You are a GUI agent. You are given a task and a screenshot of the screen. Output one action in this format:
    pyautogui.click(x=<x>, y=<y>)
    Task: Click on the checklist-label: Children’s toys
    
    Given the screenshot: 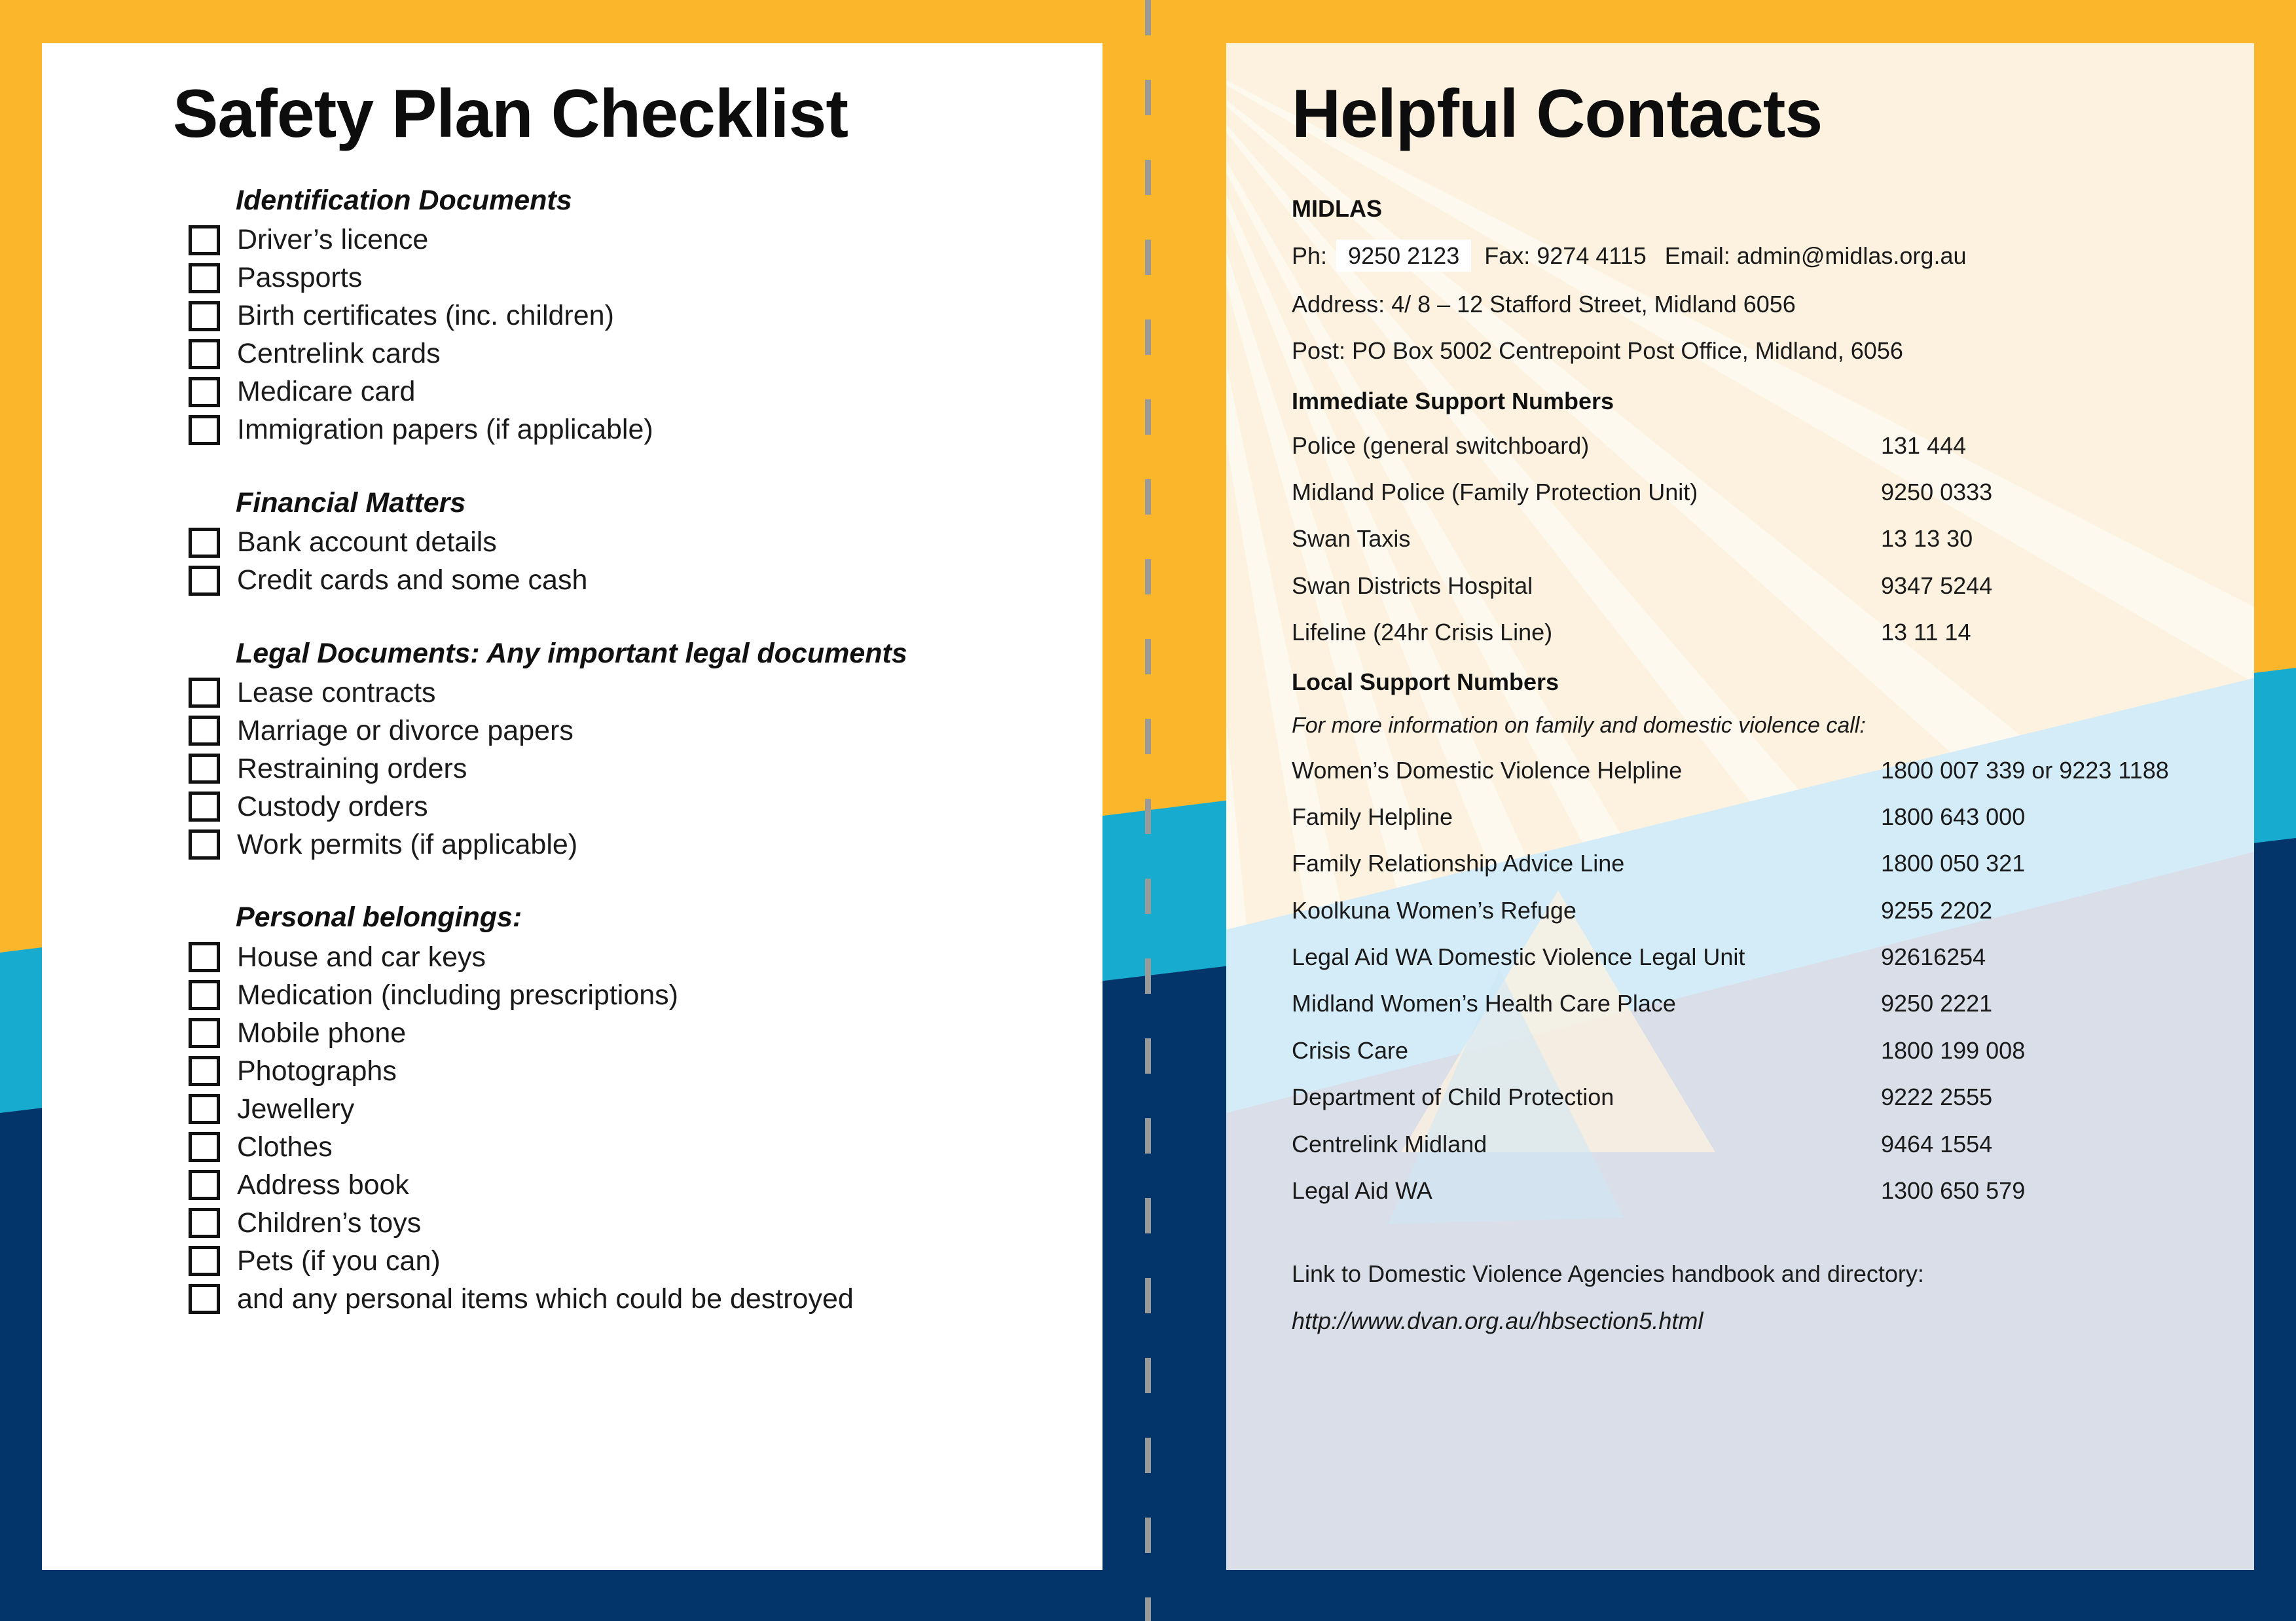 What is the action you would take?
    pyautogui.click(x=329, y=1223)
    